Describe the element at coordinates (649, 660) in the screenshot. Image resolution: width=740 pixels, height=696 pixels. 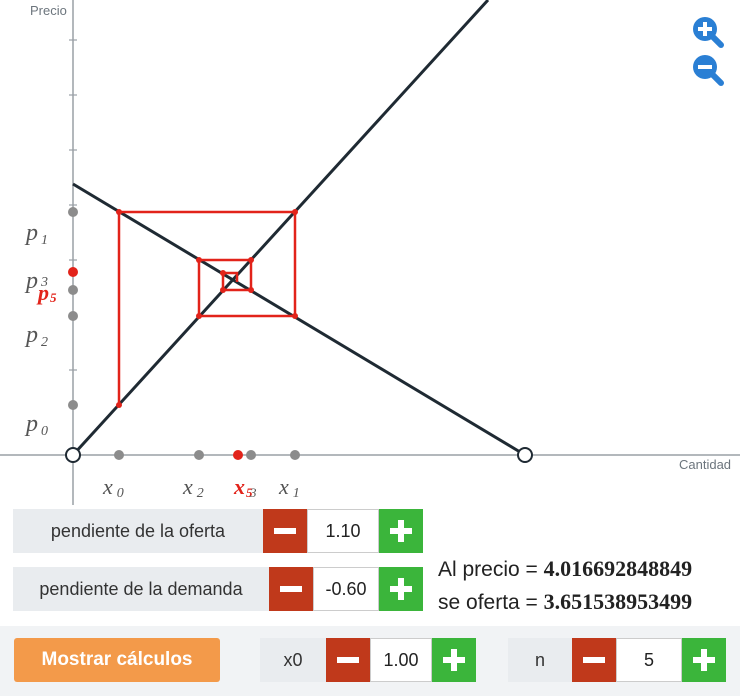
I see `n-value: 5` at that location.